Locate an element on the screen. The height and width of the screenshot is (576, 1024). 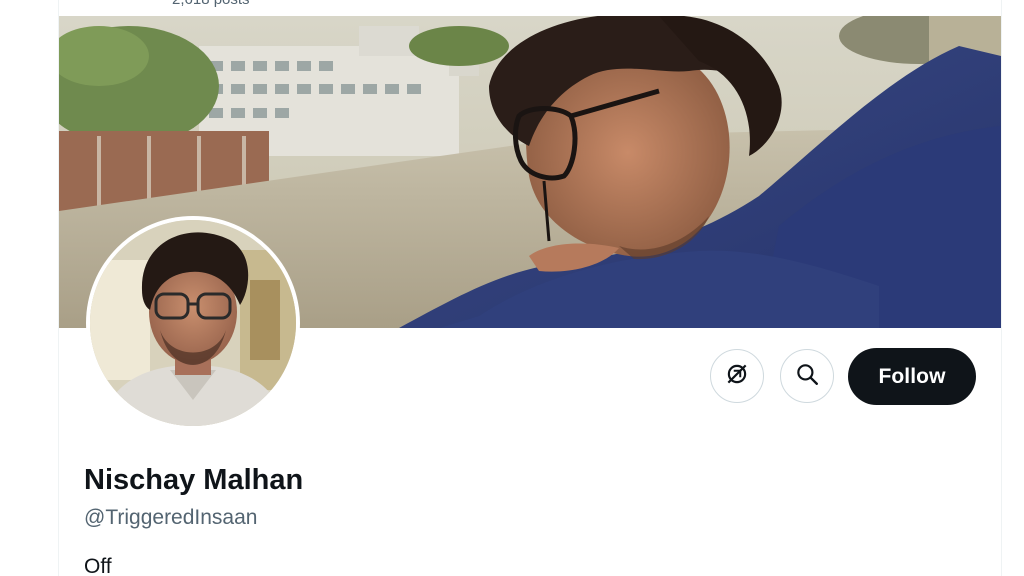
username-handle: @TriggeredInsaan is located at coordinates (171, 517).